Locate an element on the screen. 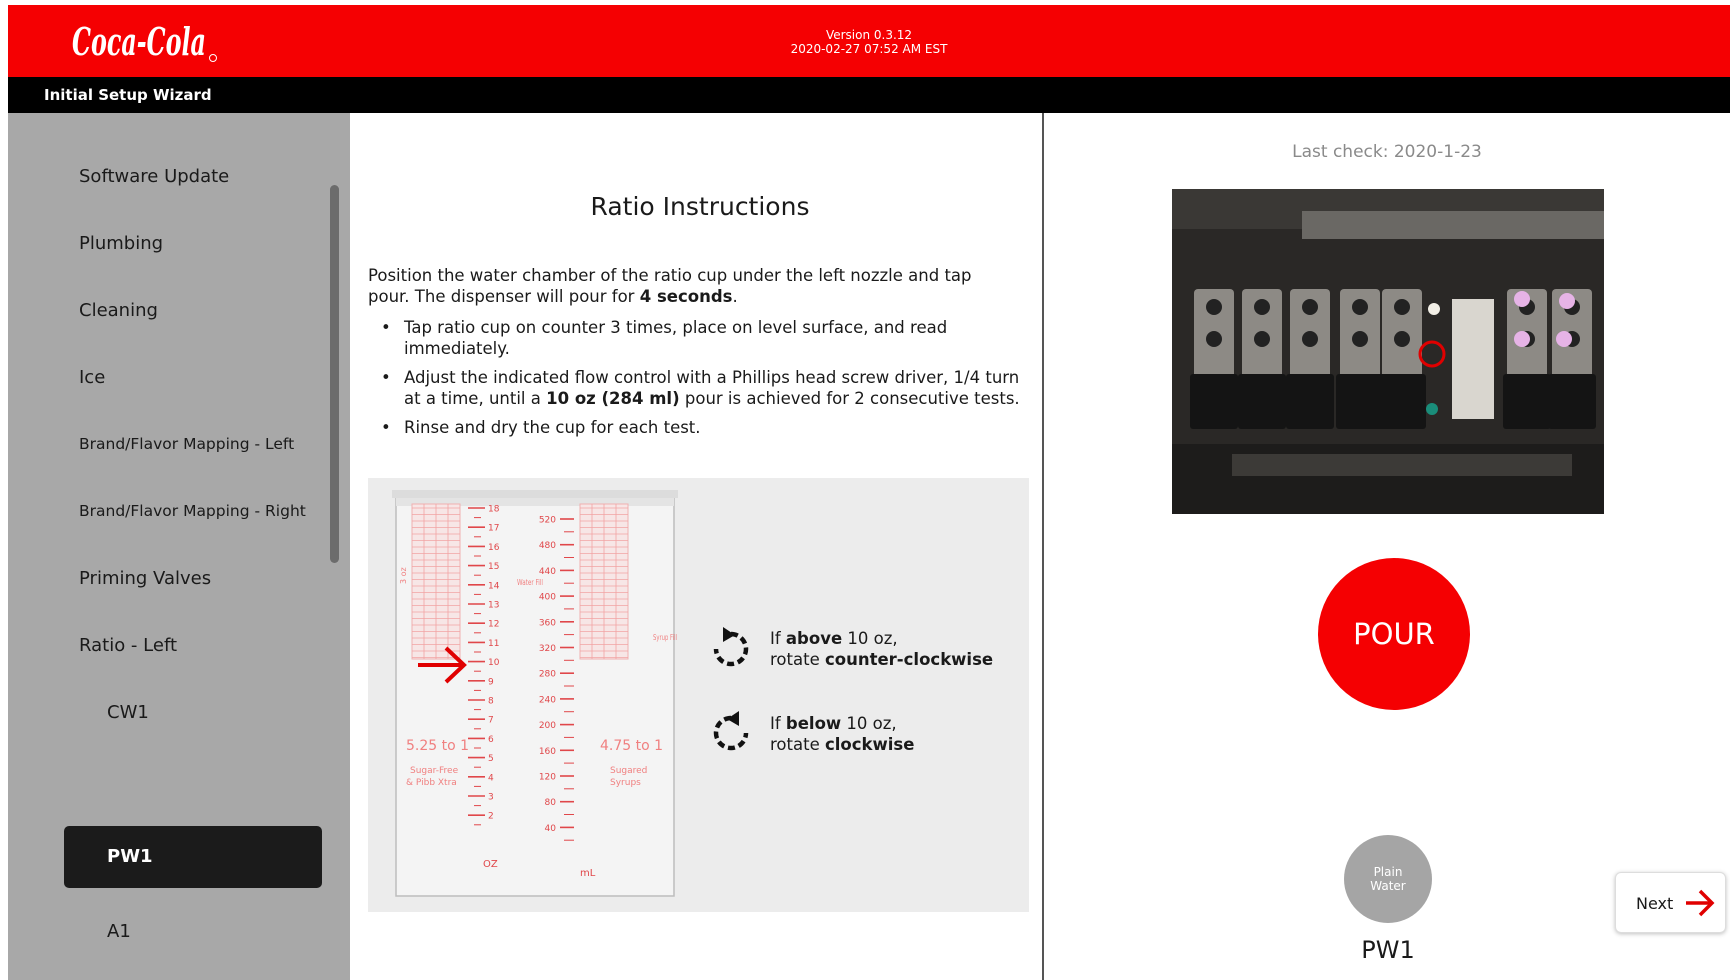 This screenshot has height=980, width=1730. oz-tick-label: 3 is located at coordinates (491, 798).